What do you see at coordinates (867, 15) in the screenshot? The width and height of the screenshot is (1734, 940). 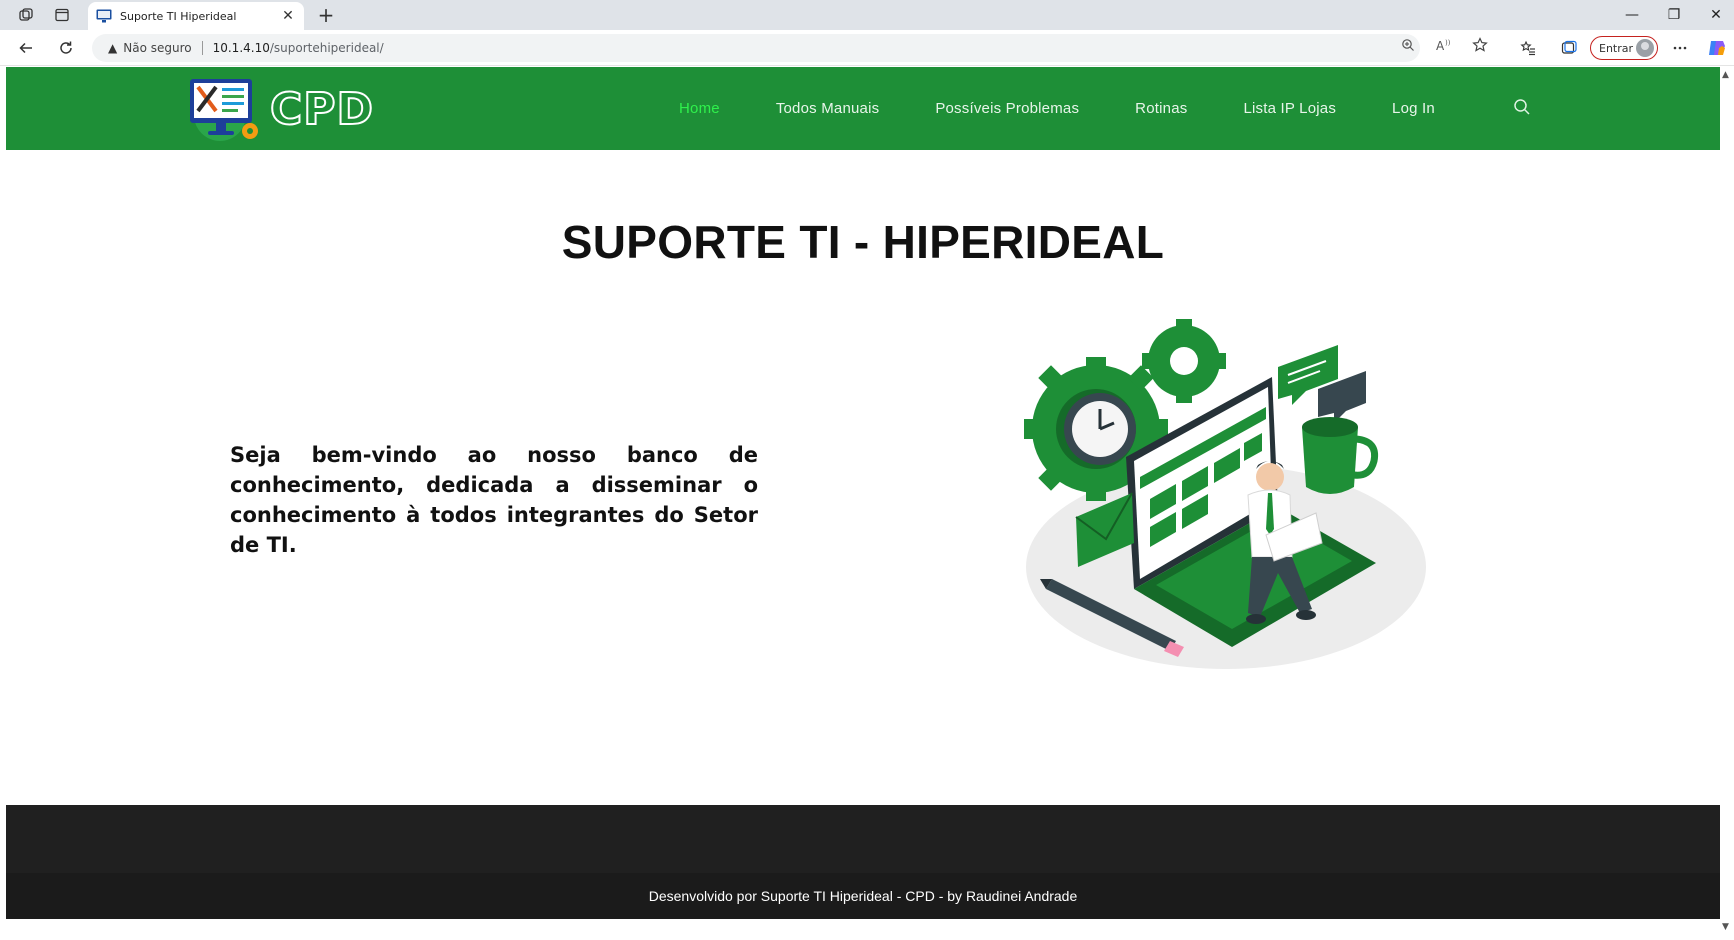 I see `browser-tab-strip: Suporte TI Hiperideal ✕ + — ❐ ✕` at bounding box center [867, 15].